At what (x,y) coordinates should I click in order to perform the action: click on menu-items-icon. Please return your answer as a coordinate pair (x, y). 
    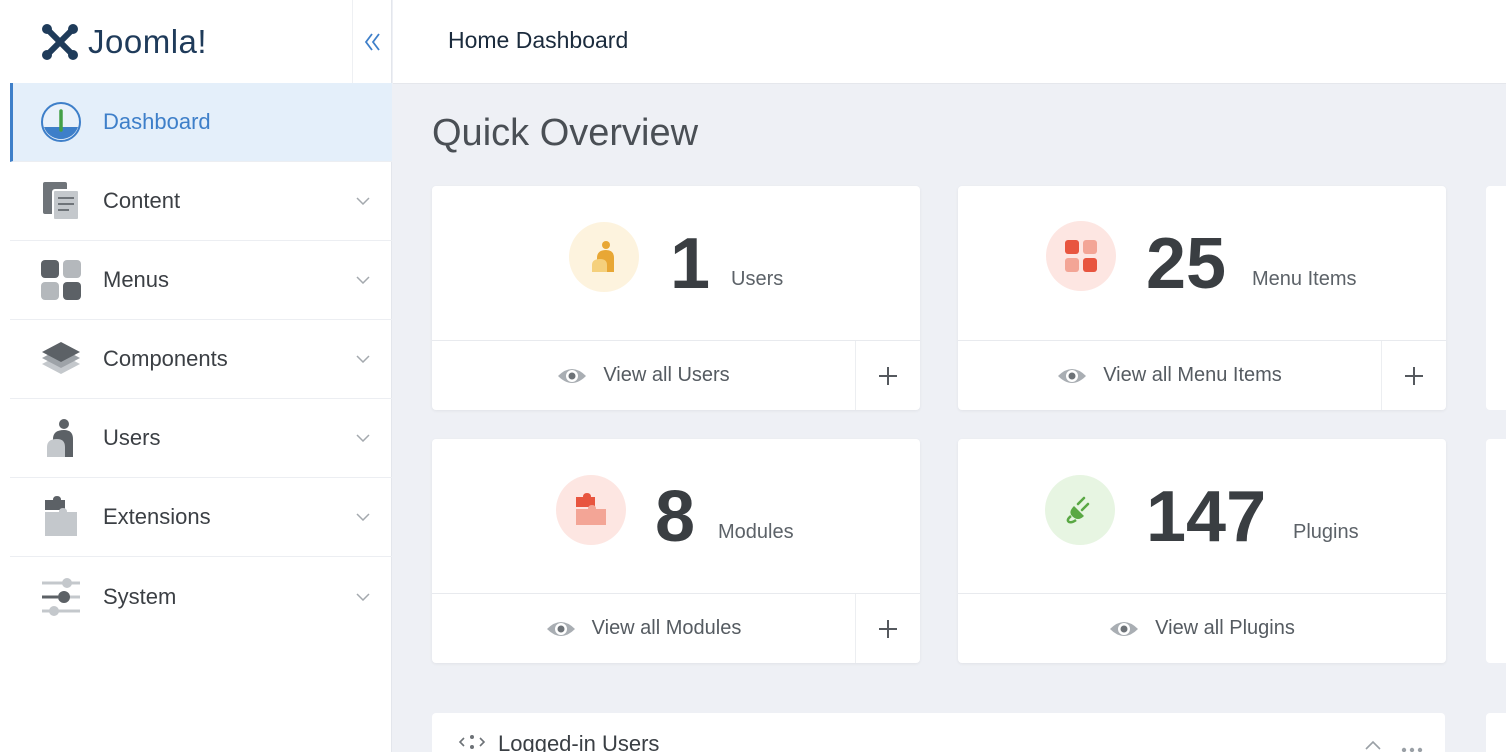
    Looking at the image, I should click on (1081, 256).